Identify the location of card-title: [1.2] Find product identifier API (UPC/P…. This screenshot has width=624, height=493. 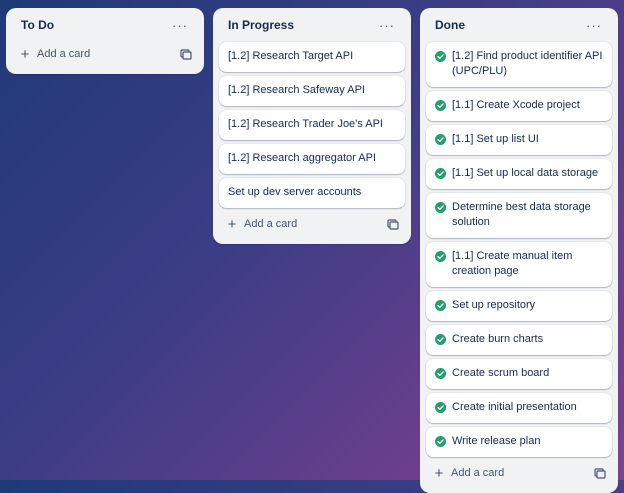
(527, 63).